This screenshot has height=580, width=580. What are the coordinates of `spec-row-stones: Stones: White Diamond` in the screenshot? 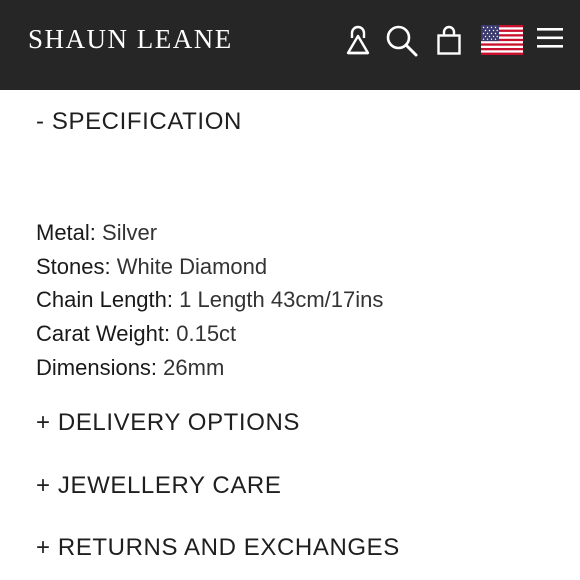 It's located at (209, 267).